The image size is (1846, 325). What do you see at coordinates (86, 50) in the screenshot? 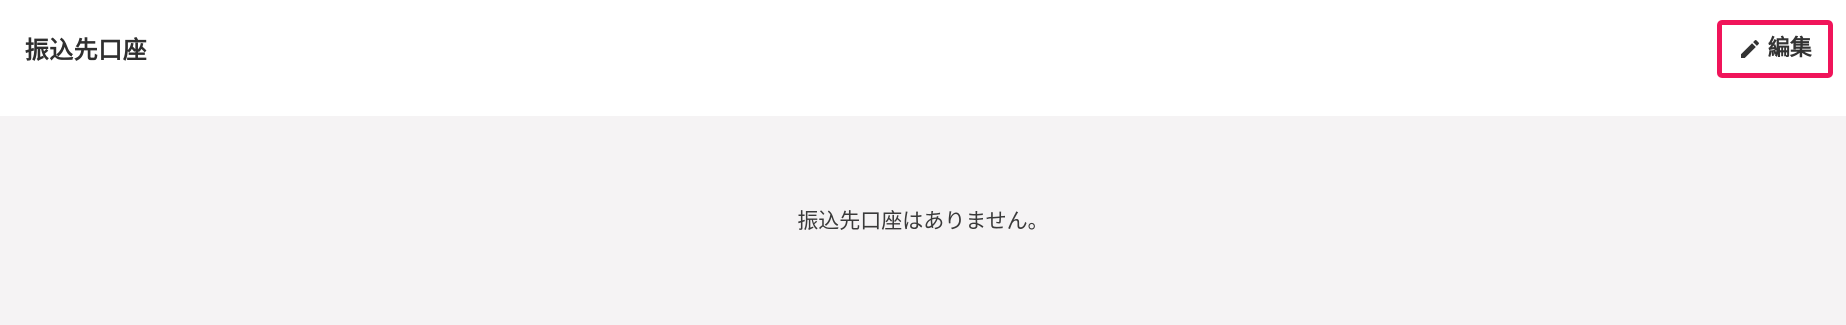
I see `section-title: 振込先口座` at bounding box center [86, 50].